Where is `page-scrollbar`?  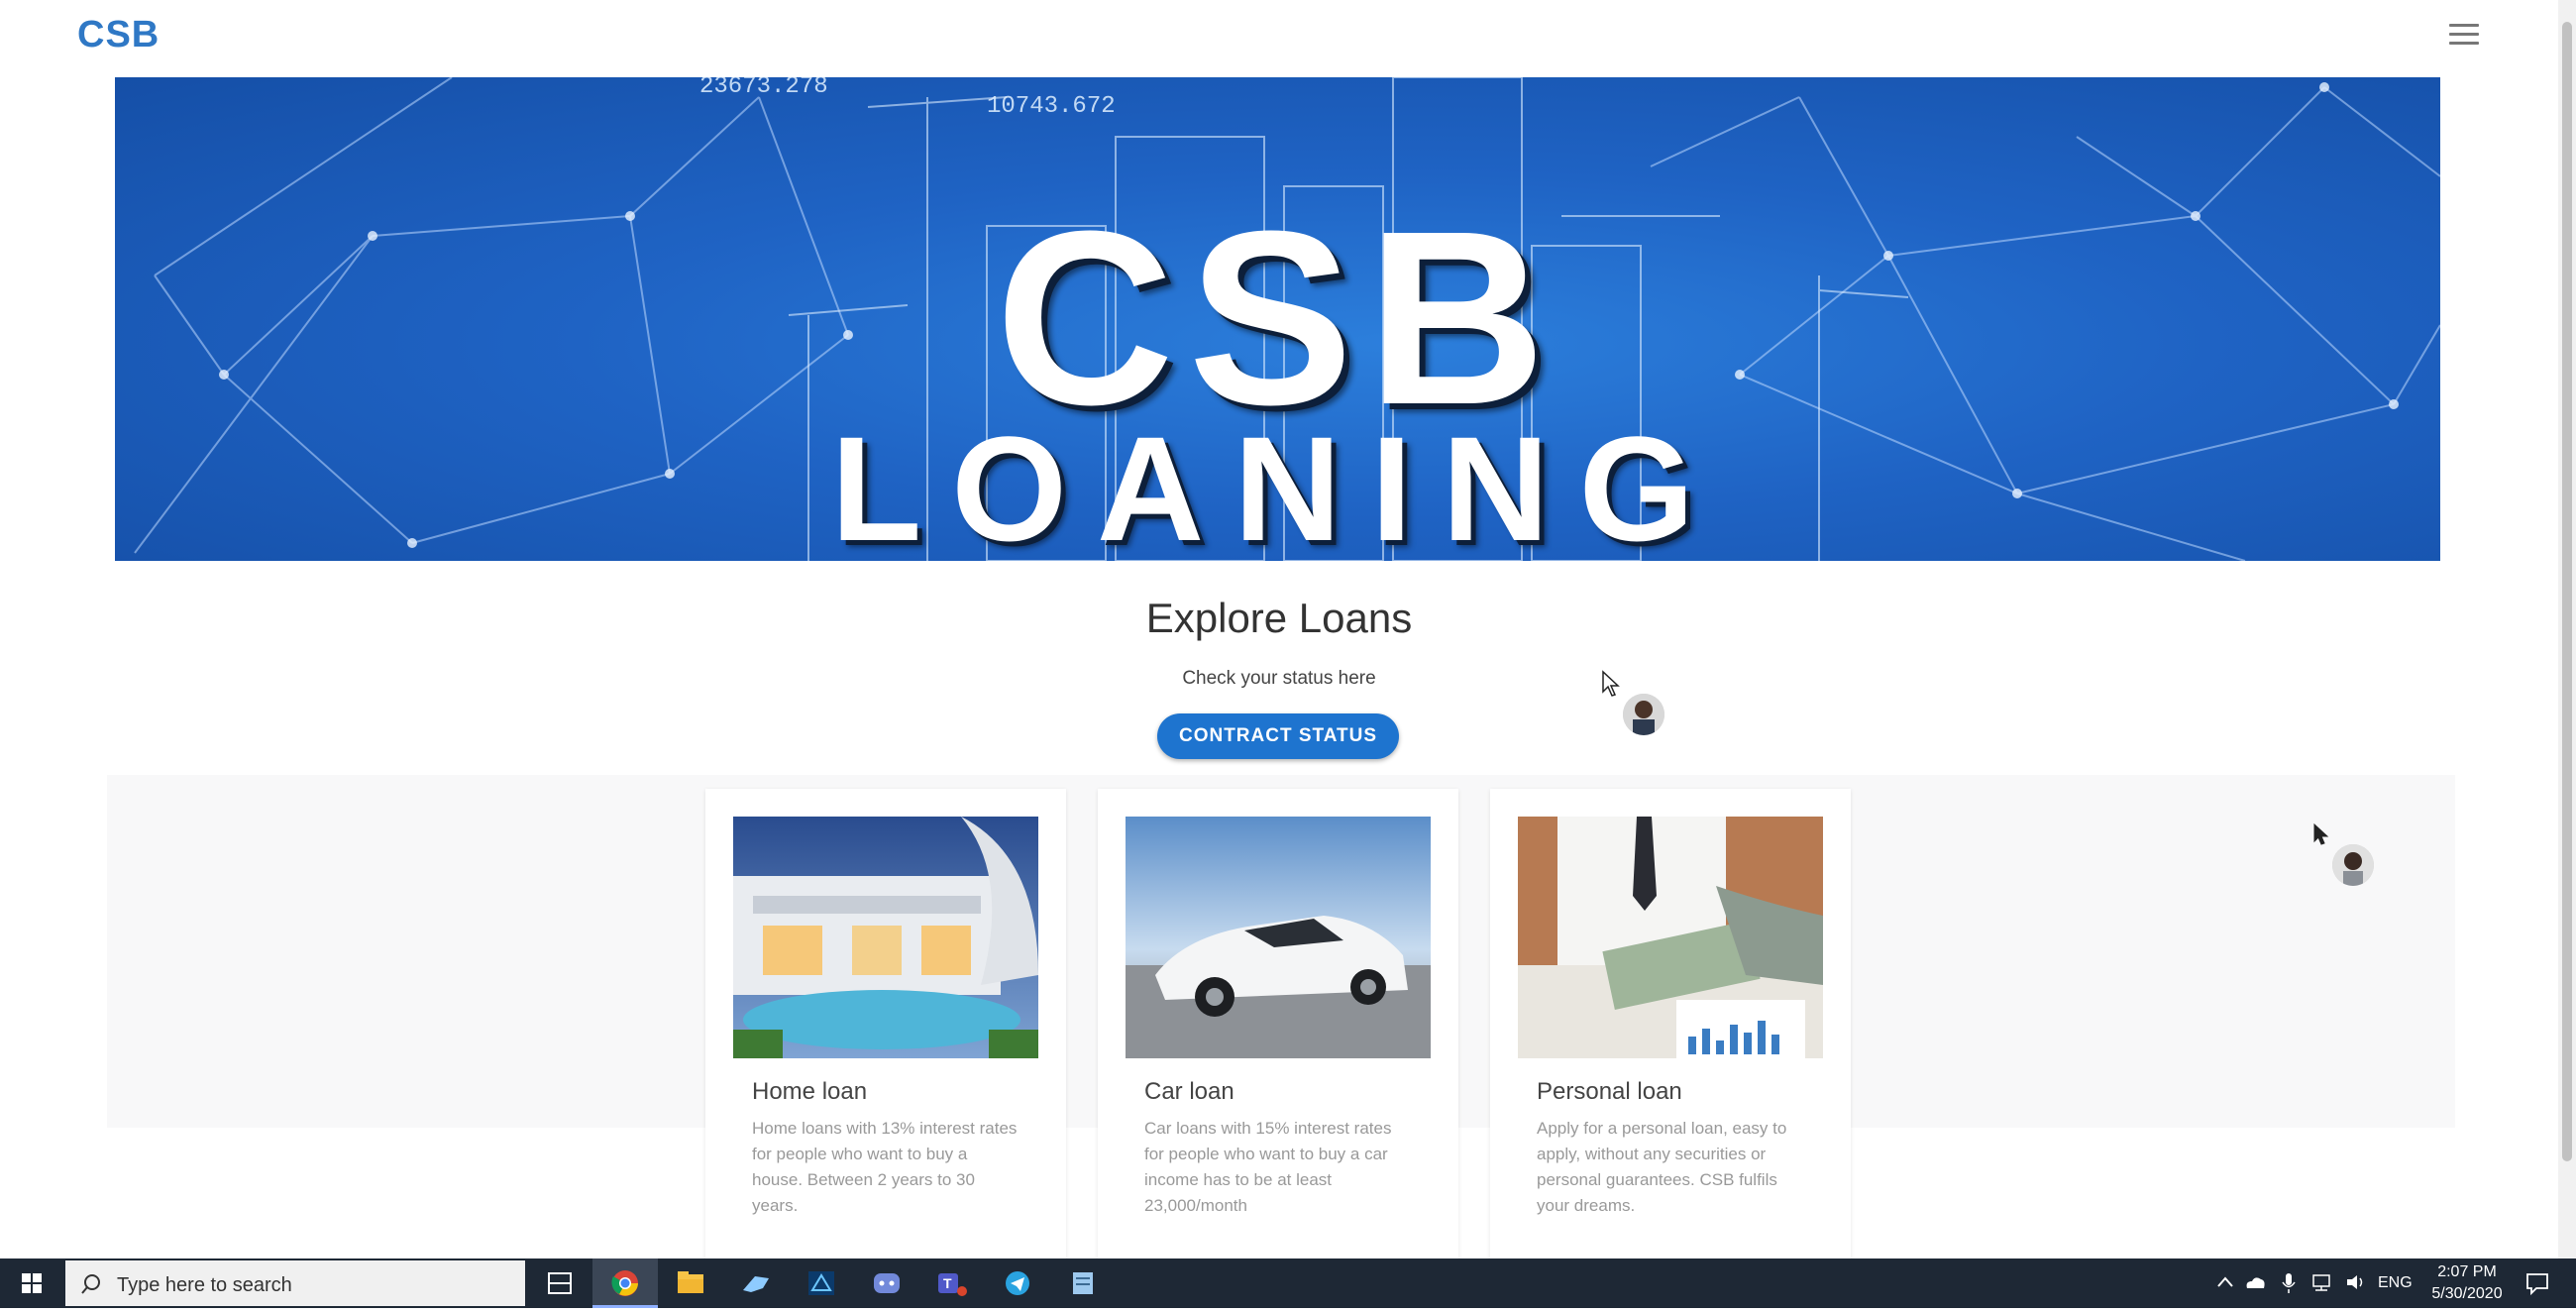 page-scrollbar is located at coordinates (2567, 629).